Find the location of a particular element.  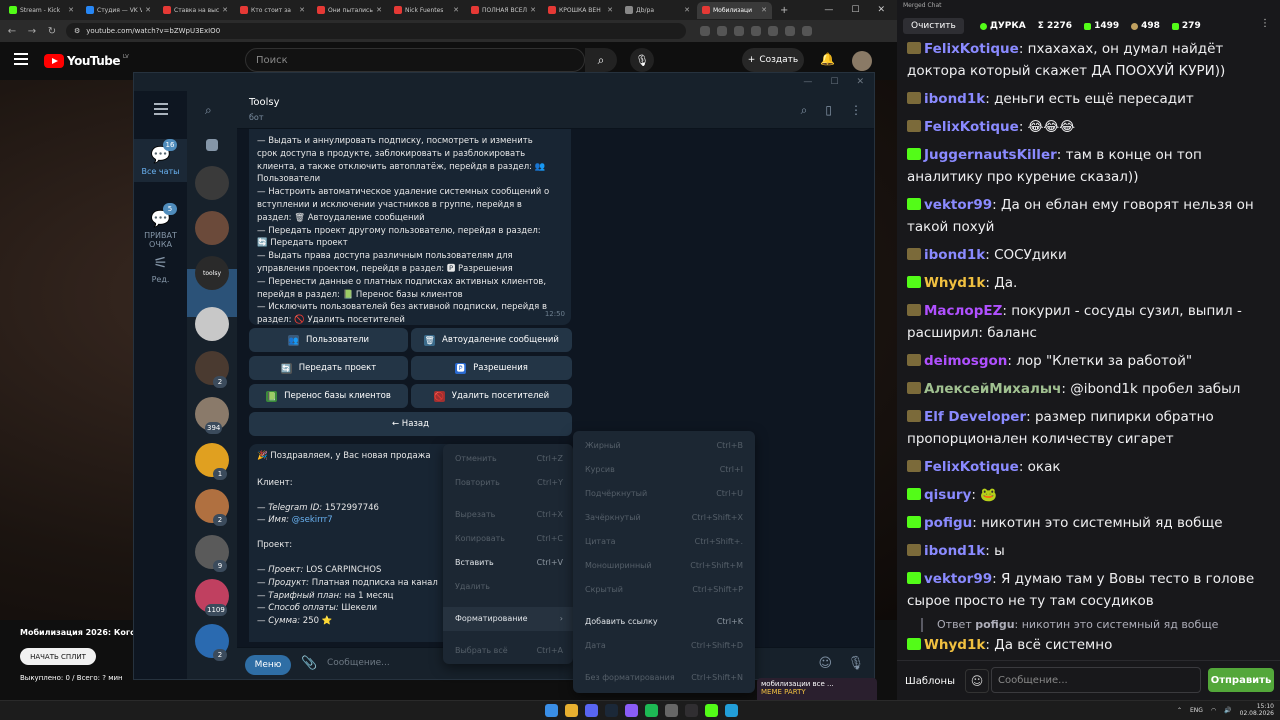

templates-button: Шаблоны is located at coordinates (930, 681).